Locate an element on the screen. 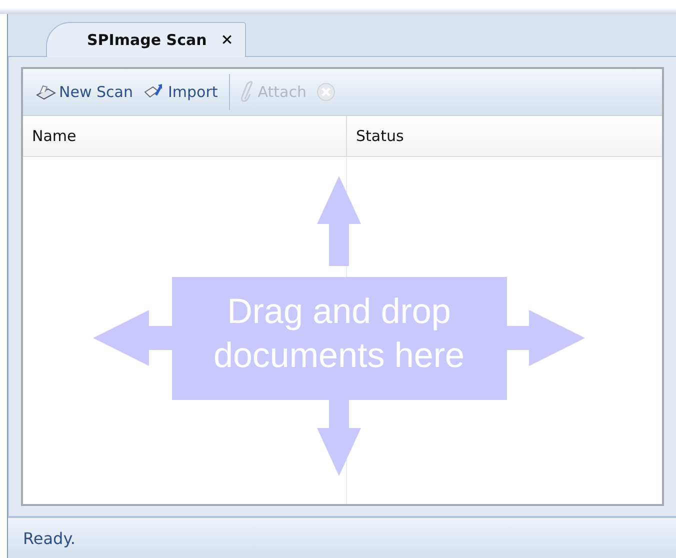  paperclip-icon is located at coordinates (247, 92).